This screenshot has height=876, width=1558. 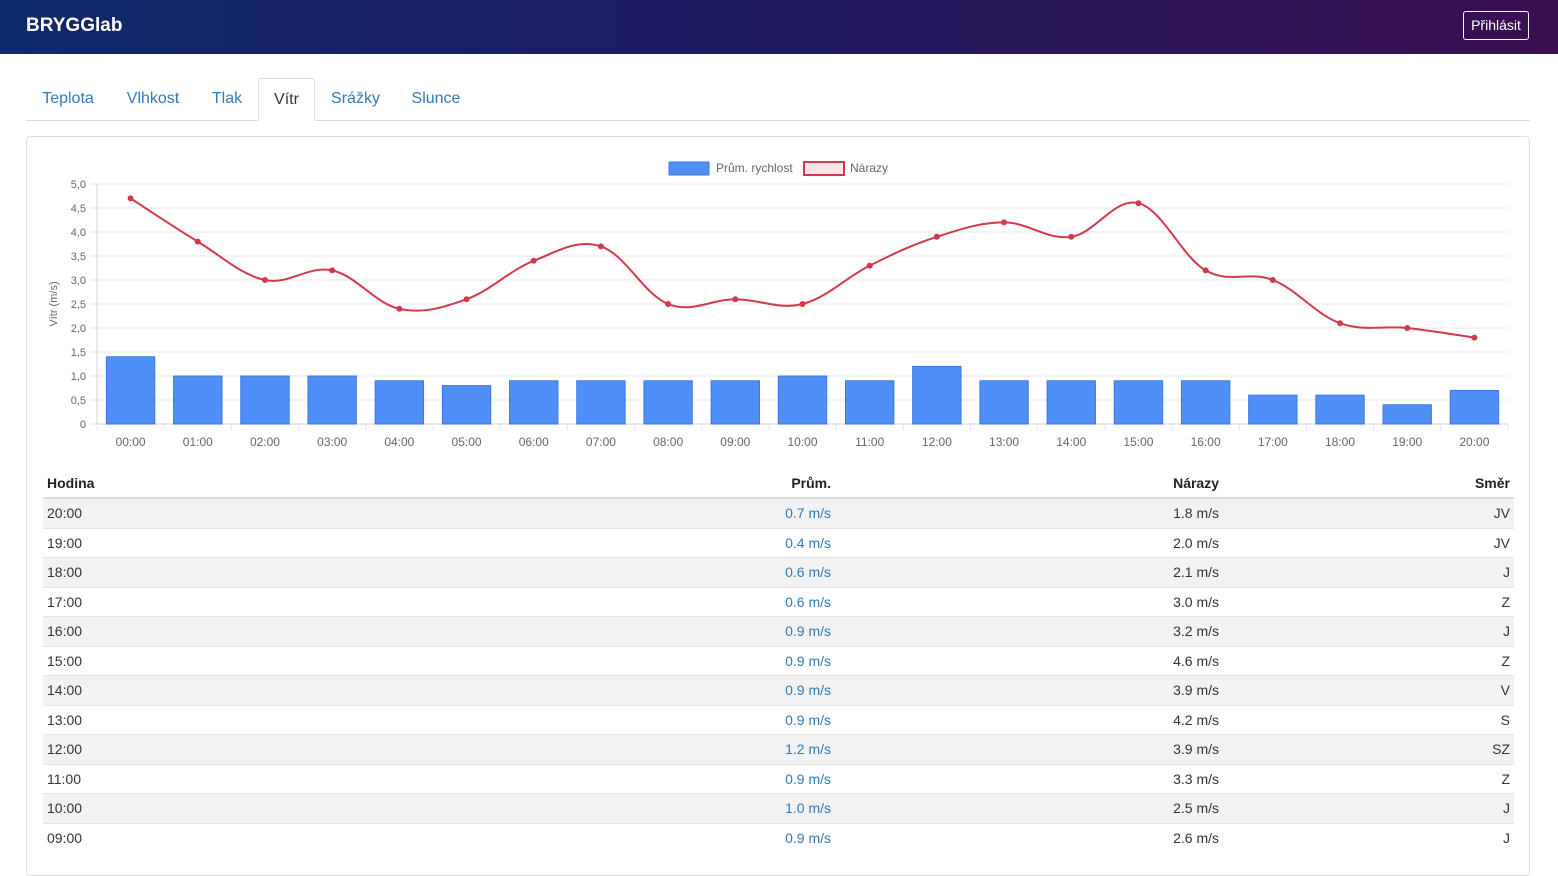 What do you see at coordinates (1029, 542) in the screenshot?
I see `cell-gust: 2.0 m/s` at bounding box center [1029, 542].